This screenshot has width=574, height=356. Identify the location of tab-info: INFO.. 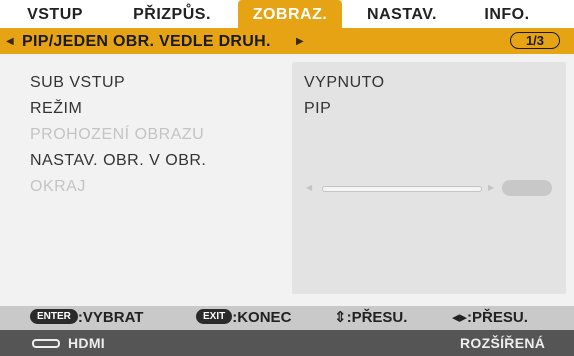
(507, 14).